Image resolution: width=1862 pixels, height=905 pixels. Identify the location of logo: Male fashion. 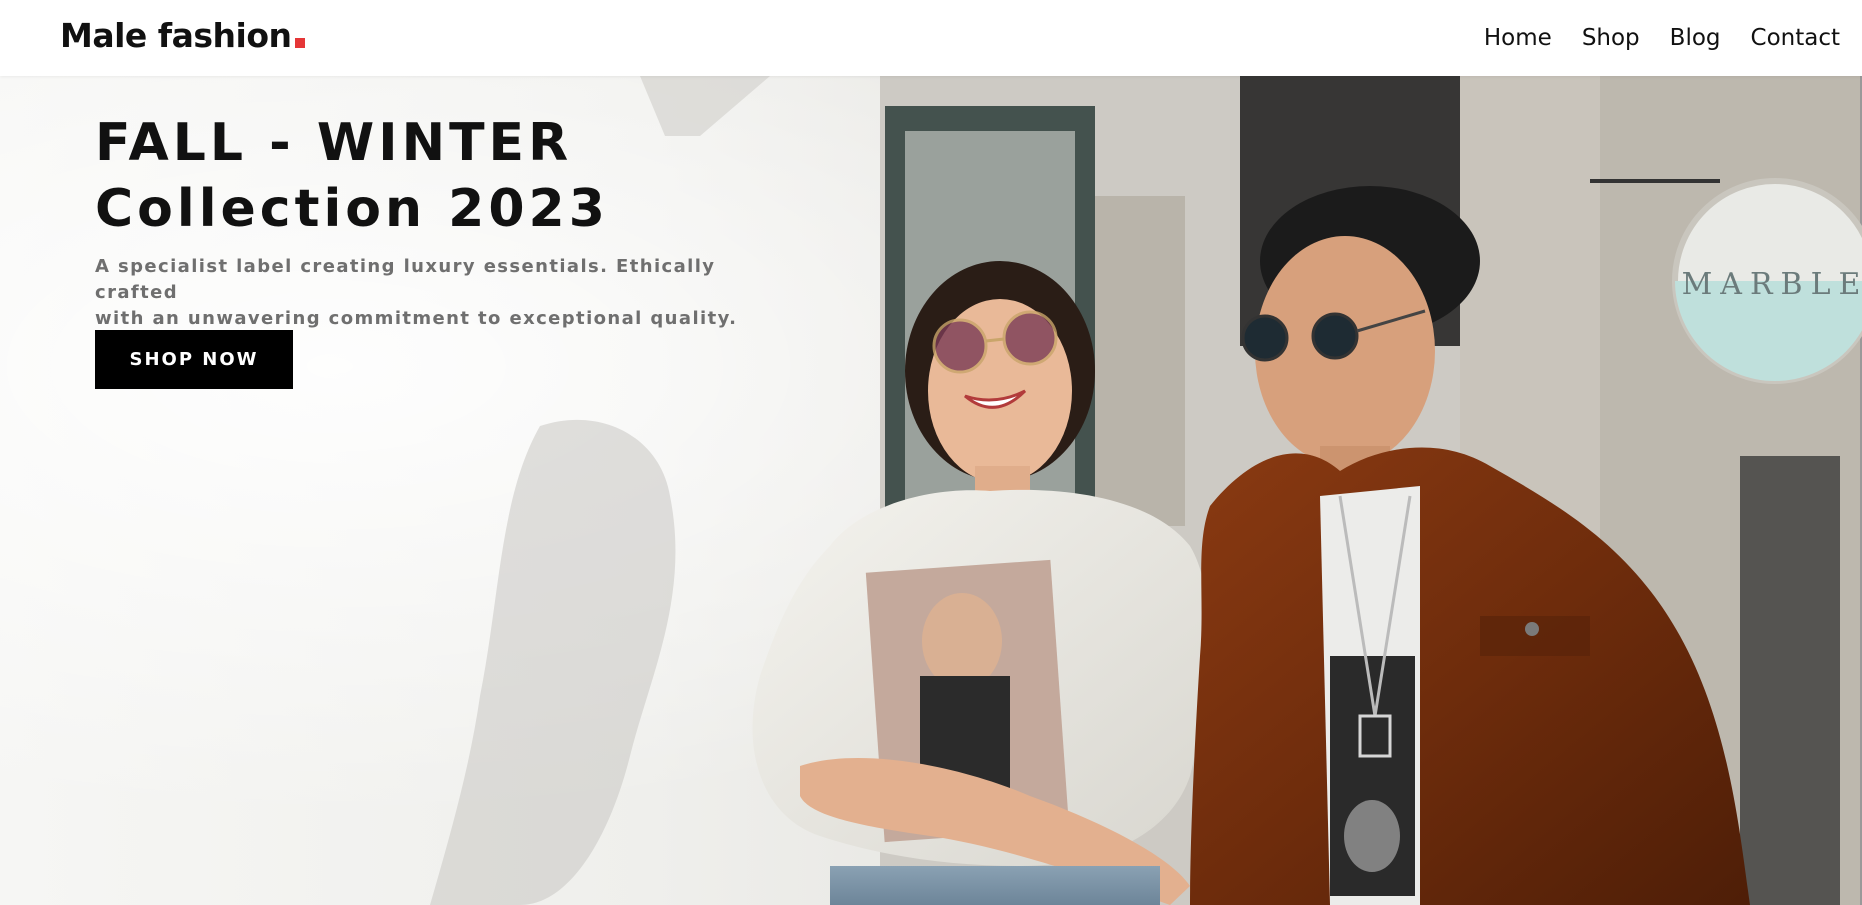
(182, 33).